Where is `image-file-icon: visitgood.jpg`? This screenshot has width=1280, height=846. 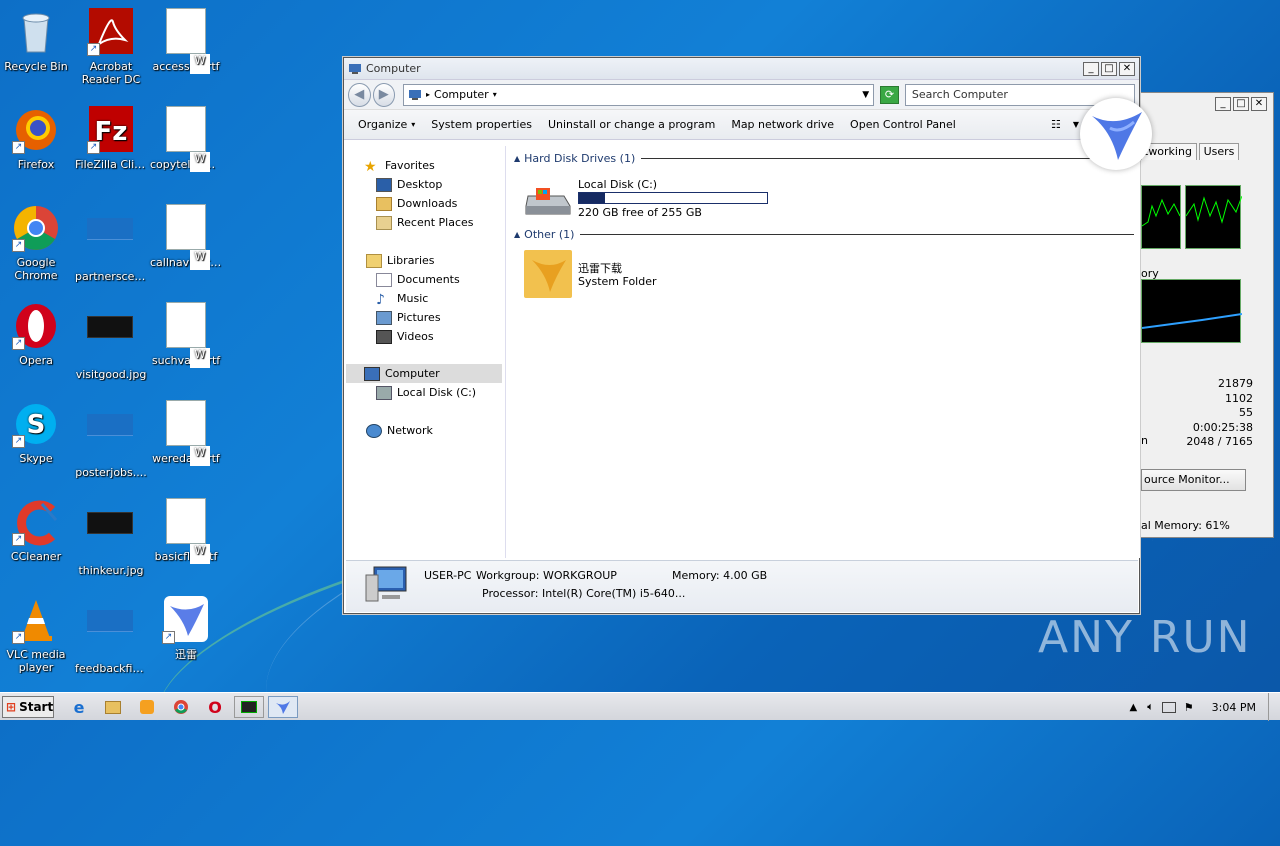
image-file-icon: visitgood.jpg is located at coordinates (111, 341).